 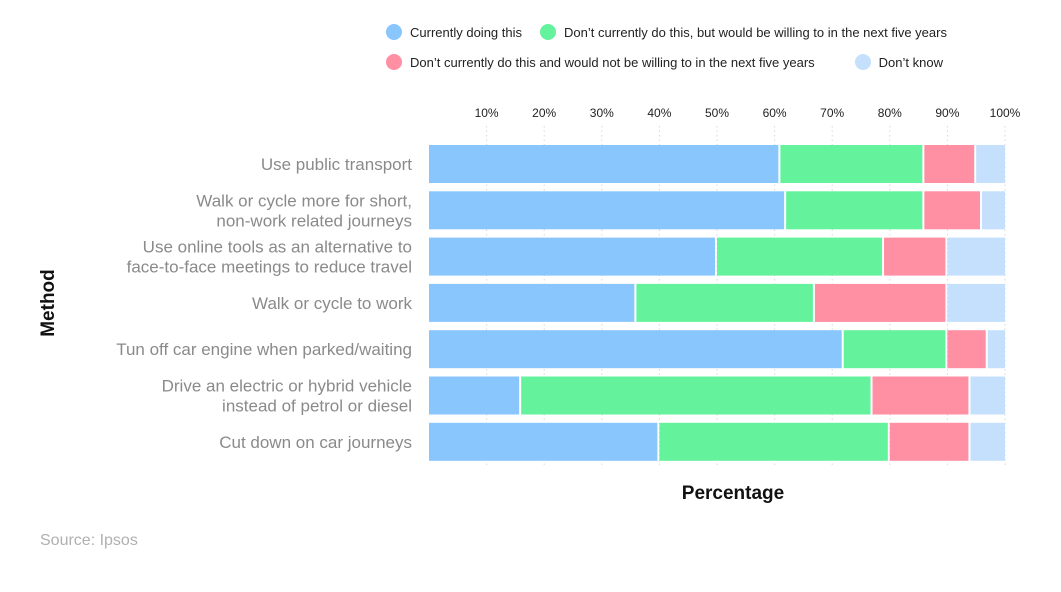 What do you see at coordinates (832, 113) in the screenshot?
I see `x-tick-label: 70%` at bounding box center [832, 113].